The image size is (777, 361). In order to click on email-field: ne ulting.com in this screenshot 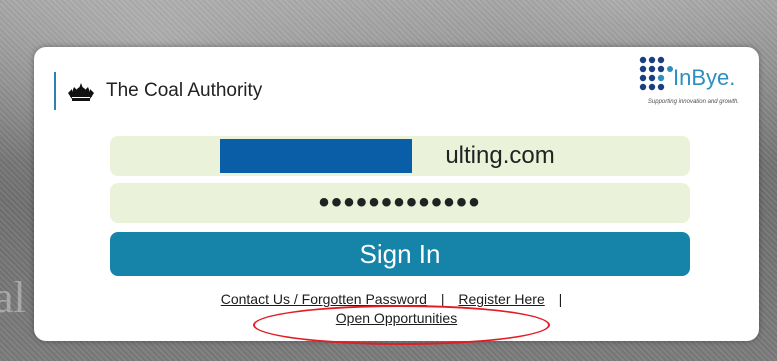, I will do `click(400, 156)`.